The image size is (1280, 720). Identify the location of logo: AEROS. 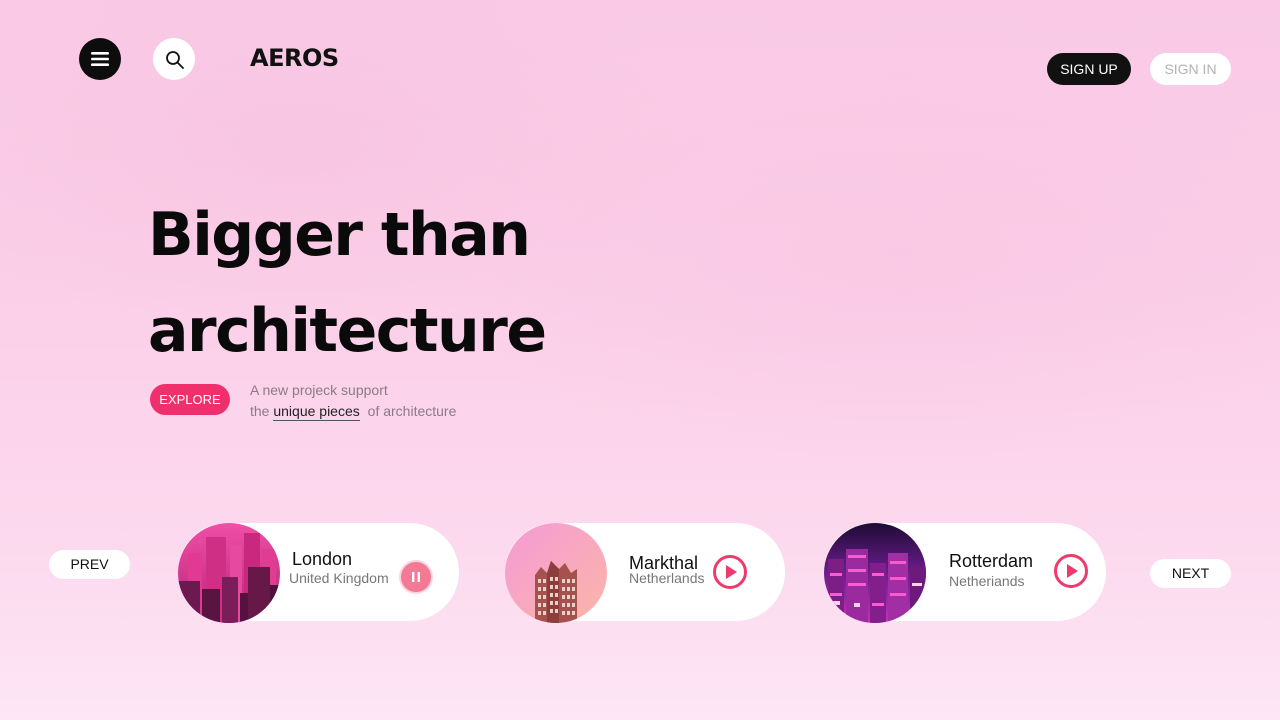
(294, 58).